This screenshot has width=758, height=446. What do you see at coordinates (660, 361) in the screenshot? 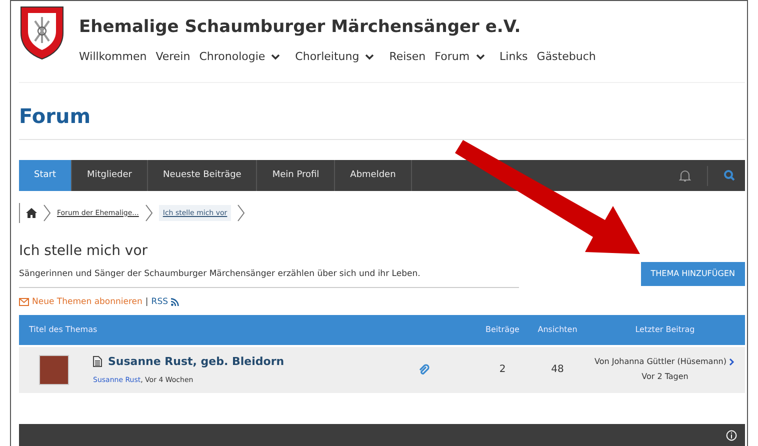
I see `last-post-link: Von Johanna Güttler (Hüsemann)` at bounding box center [660, 361].